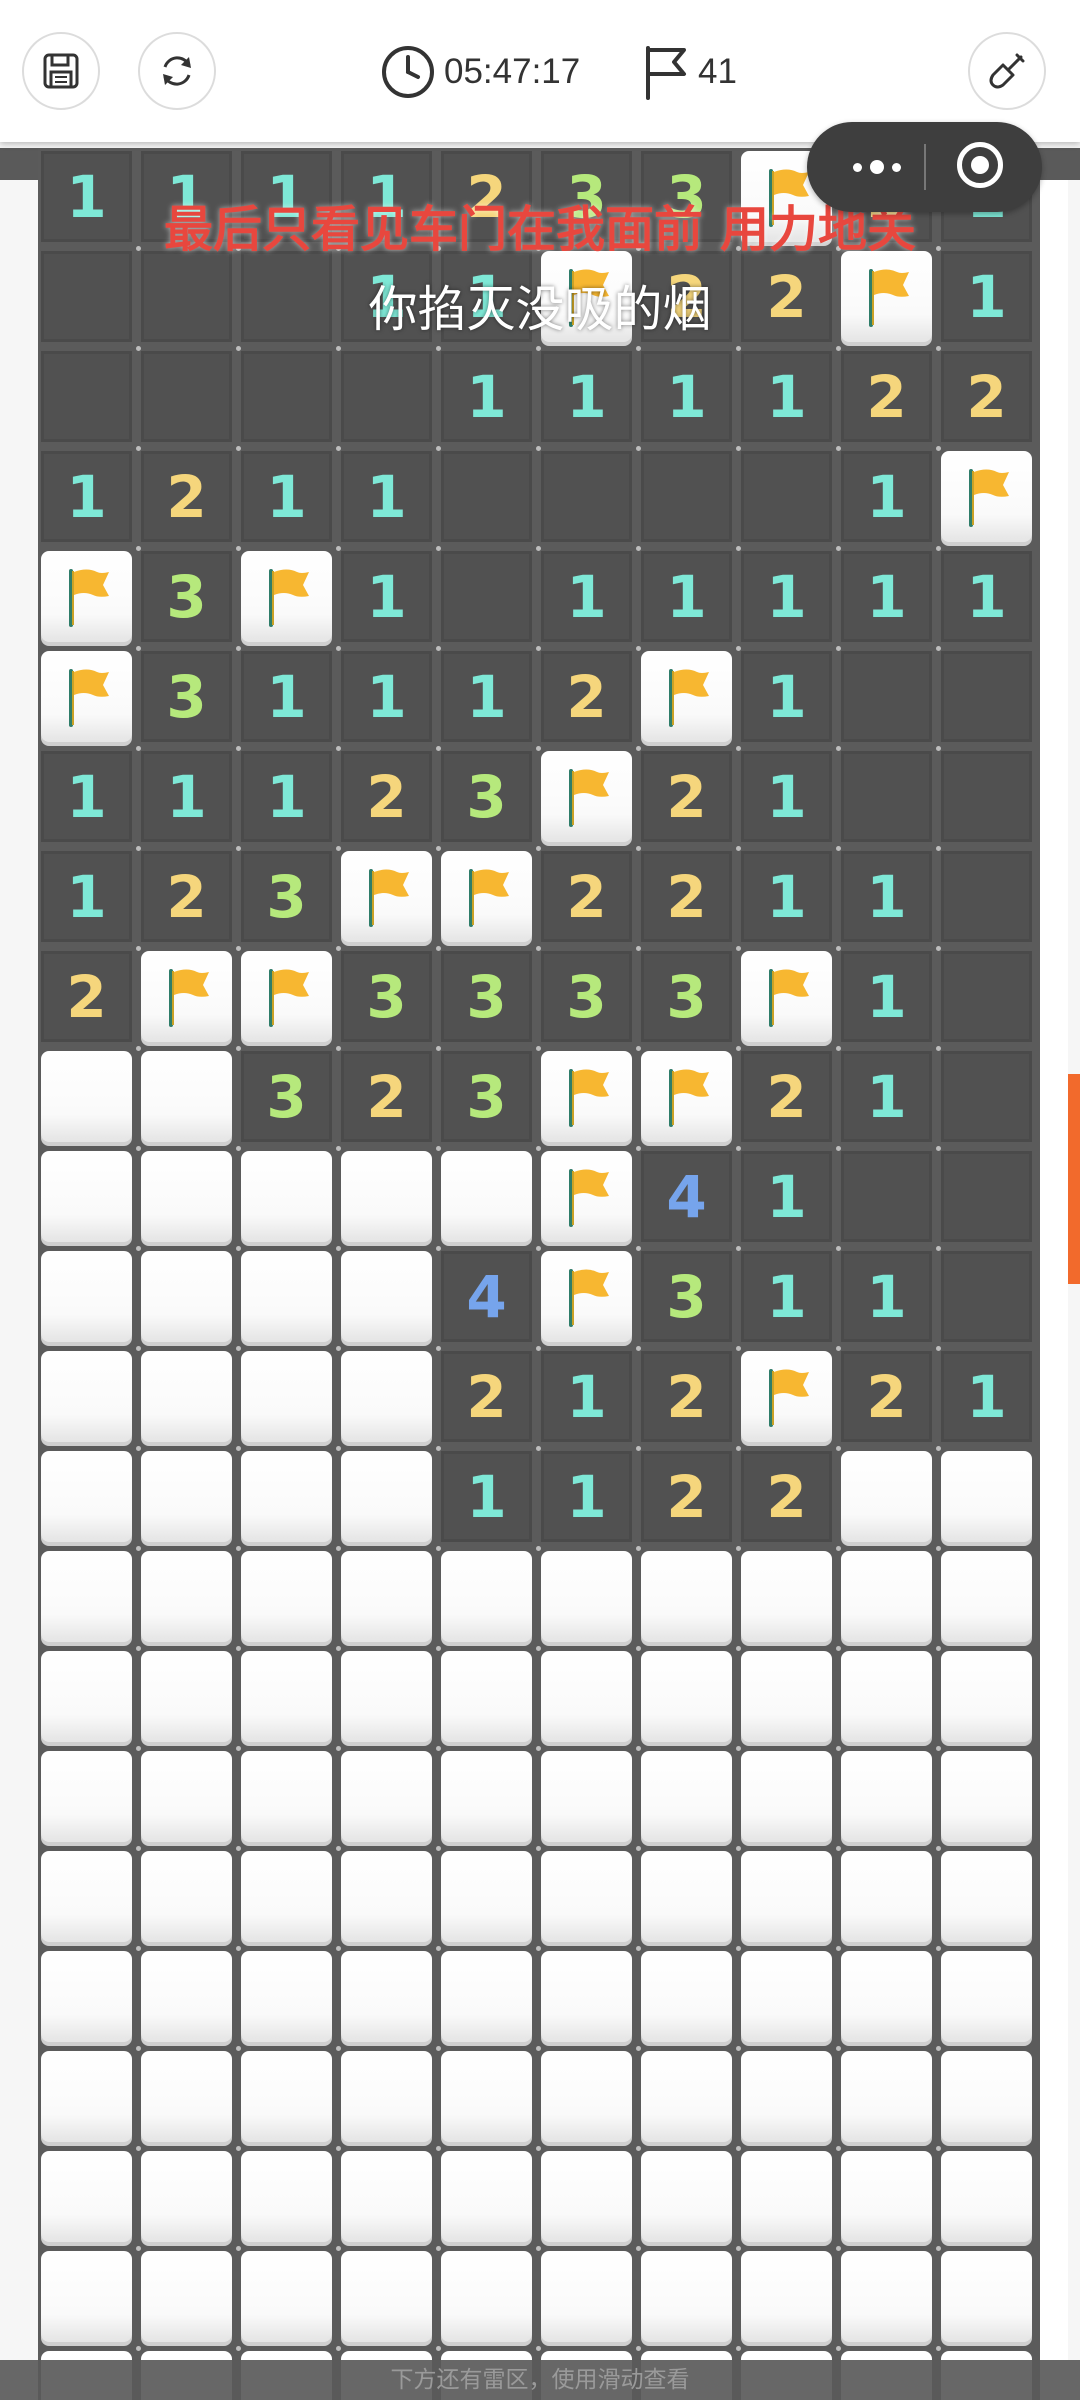 Image resolution: width=1080 pixels, height=2400 pixels. Describe the element at coordinates (486, 1296) in the screenshot. I see `number-cell: 4` at that location.